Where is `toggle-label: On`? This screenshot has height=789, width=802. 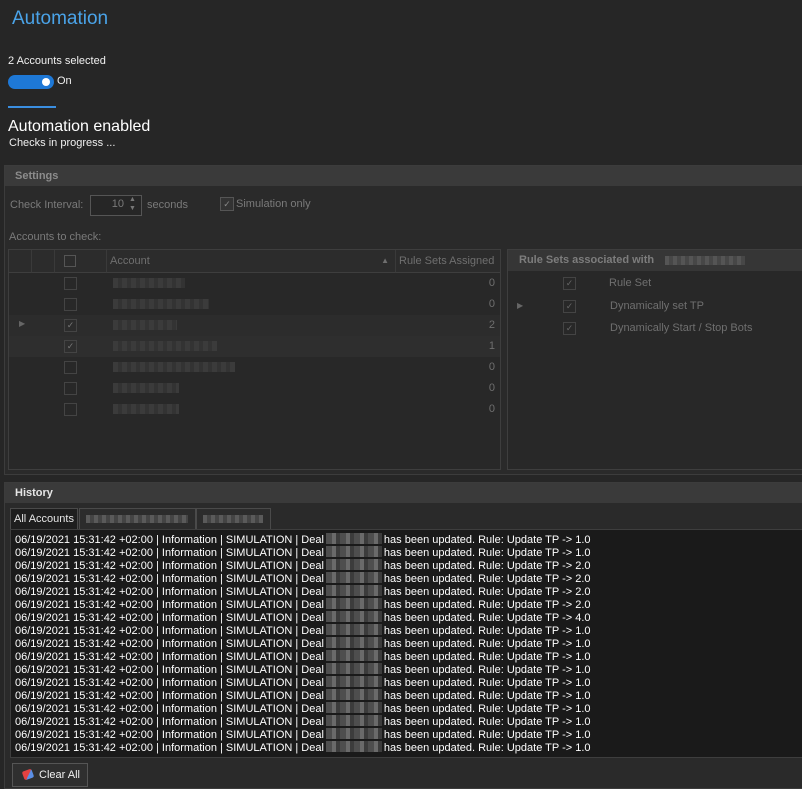 toggle-label: On is located at coordinates (64, 81).